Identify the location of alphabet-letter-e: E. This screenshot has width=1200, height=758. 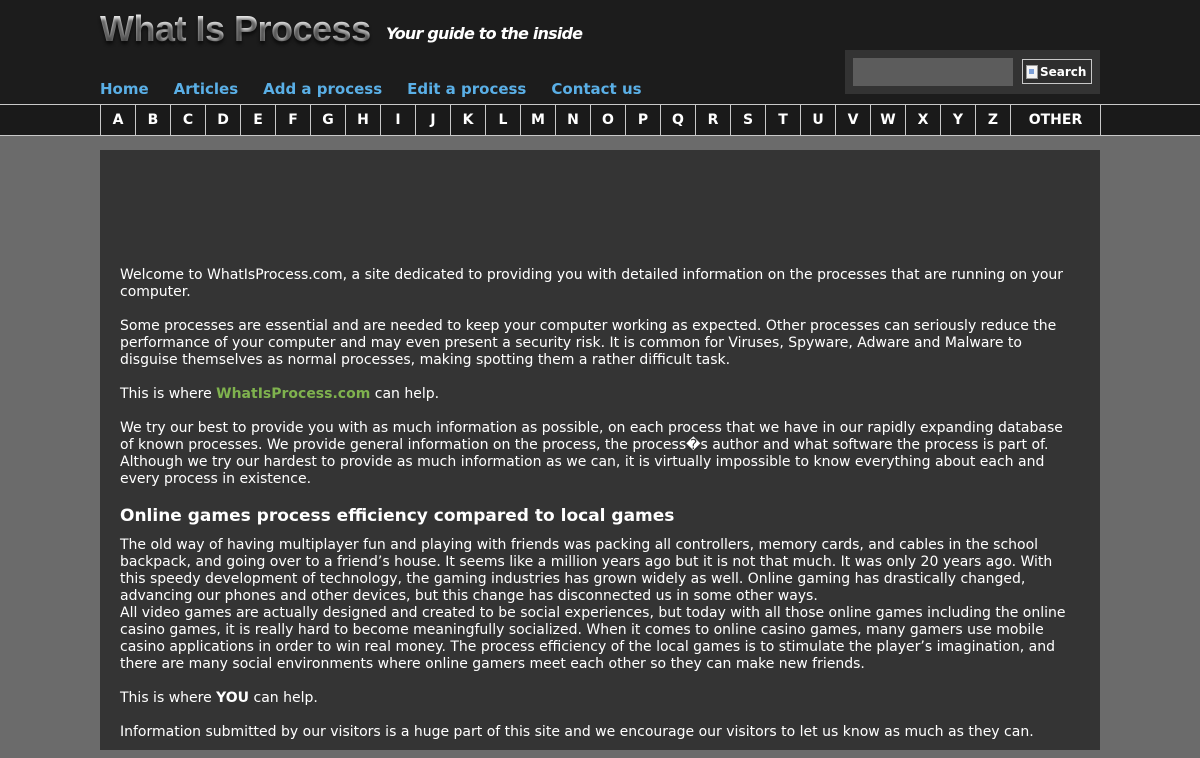
(258, 120).